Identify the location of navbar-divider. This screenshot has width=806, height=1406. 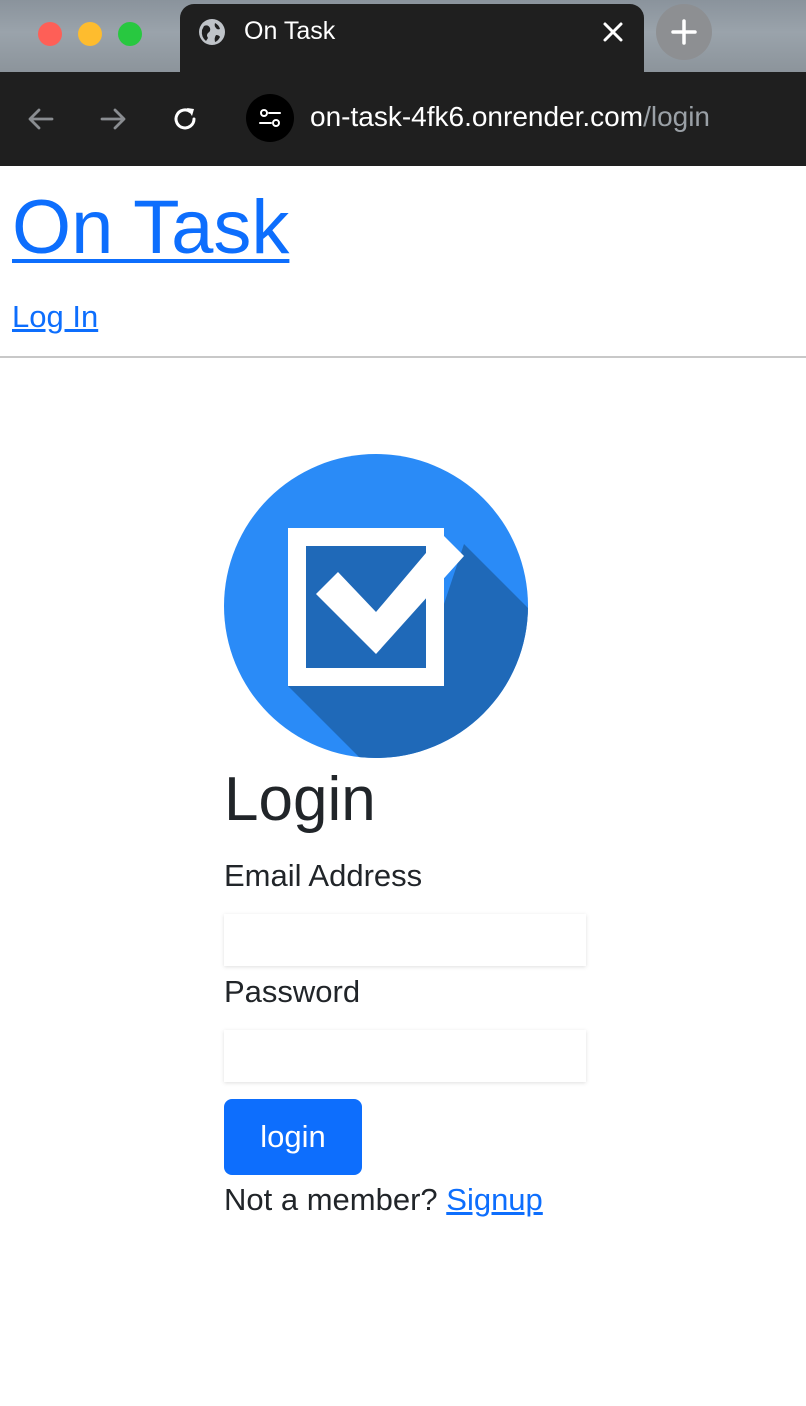
(403, 357).